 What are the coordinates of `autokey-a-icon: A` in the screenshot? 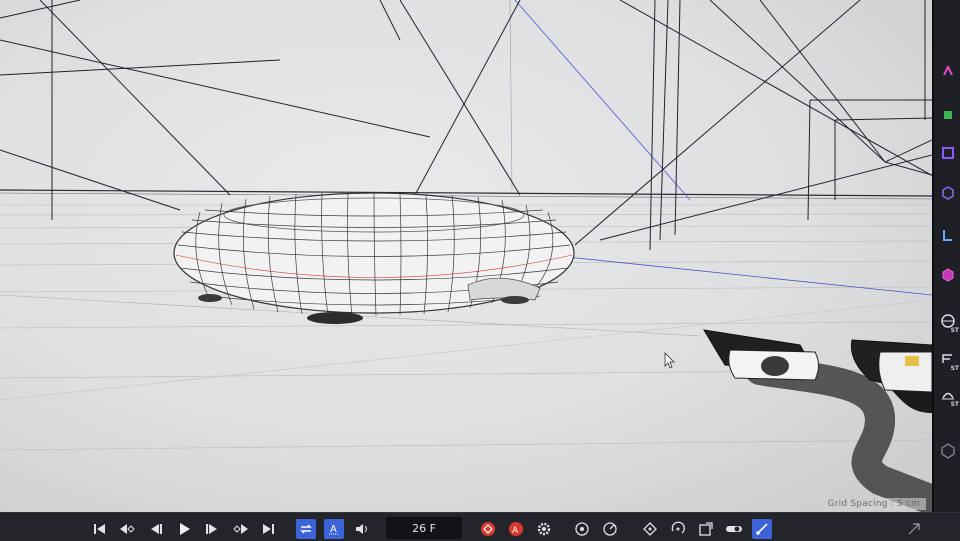 It's located at (334, 529).